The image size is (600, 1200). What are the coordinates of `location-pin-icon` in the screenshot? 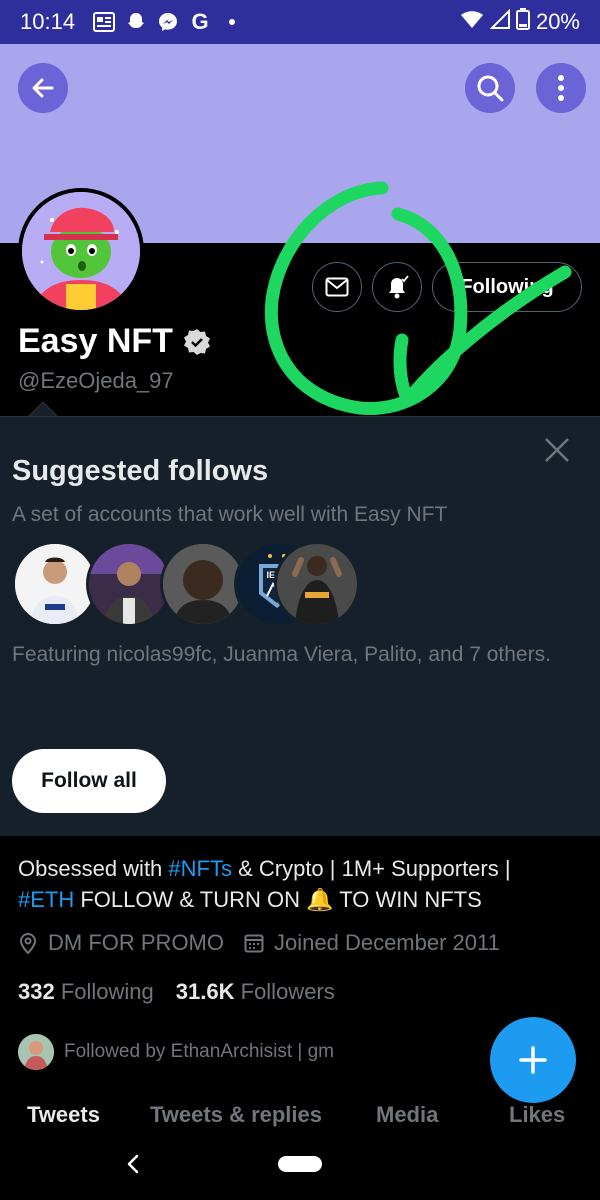 It's located at (28, 943).